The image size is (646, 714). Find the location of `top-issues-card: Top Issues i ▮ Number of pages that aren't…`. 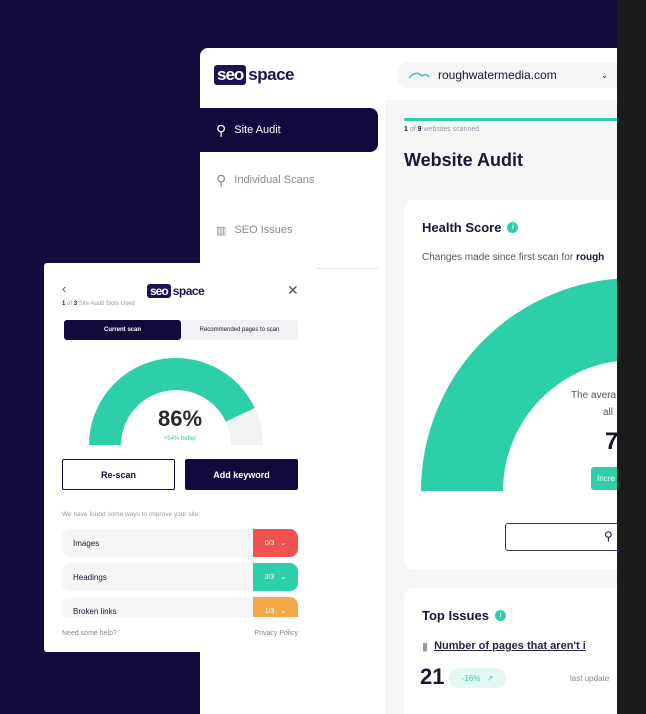

top-issues-card: Top Issues i ▮ Number of pages that aren't… is located at coordinates (510, 651).